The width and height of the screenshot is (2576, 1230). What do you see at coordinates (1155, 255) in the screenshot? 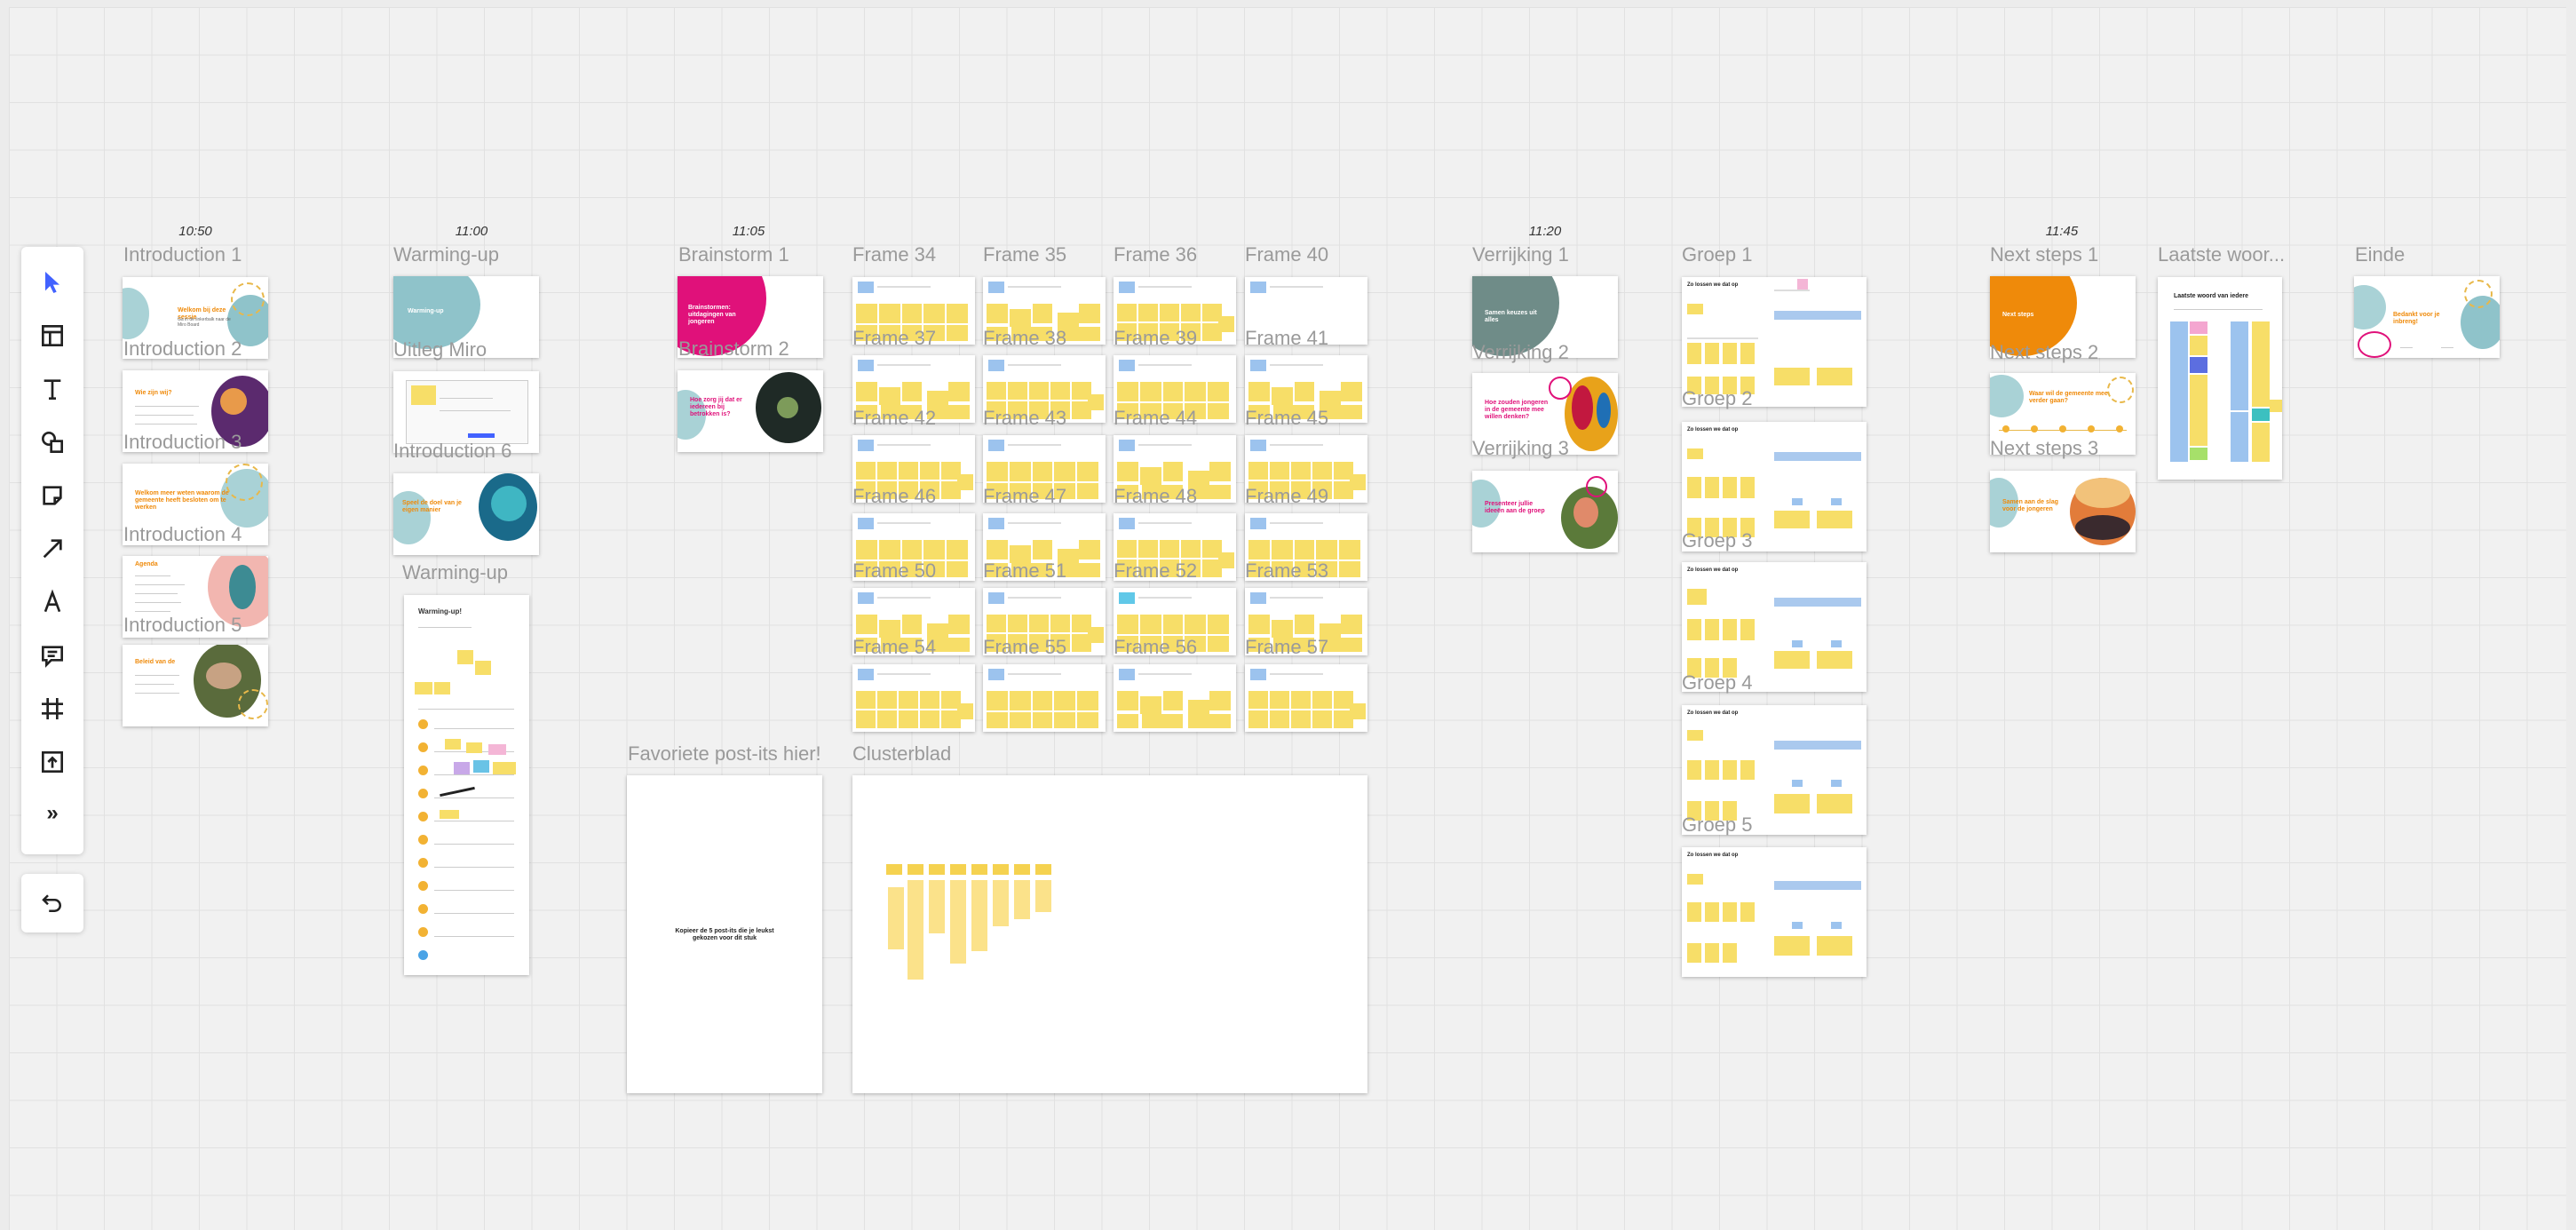
I see `frame-label-grid: Frame 36` at bounding box center [1155, 255].